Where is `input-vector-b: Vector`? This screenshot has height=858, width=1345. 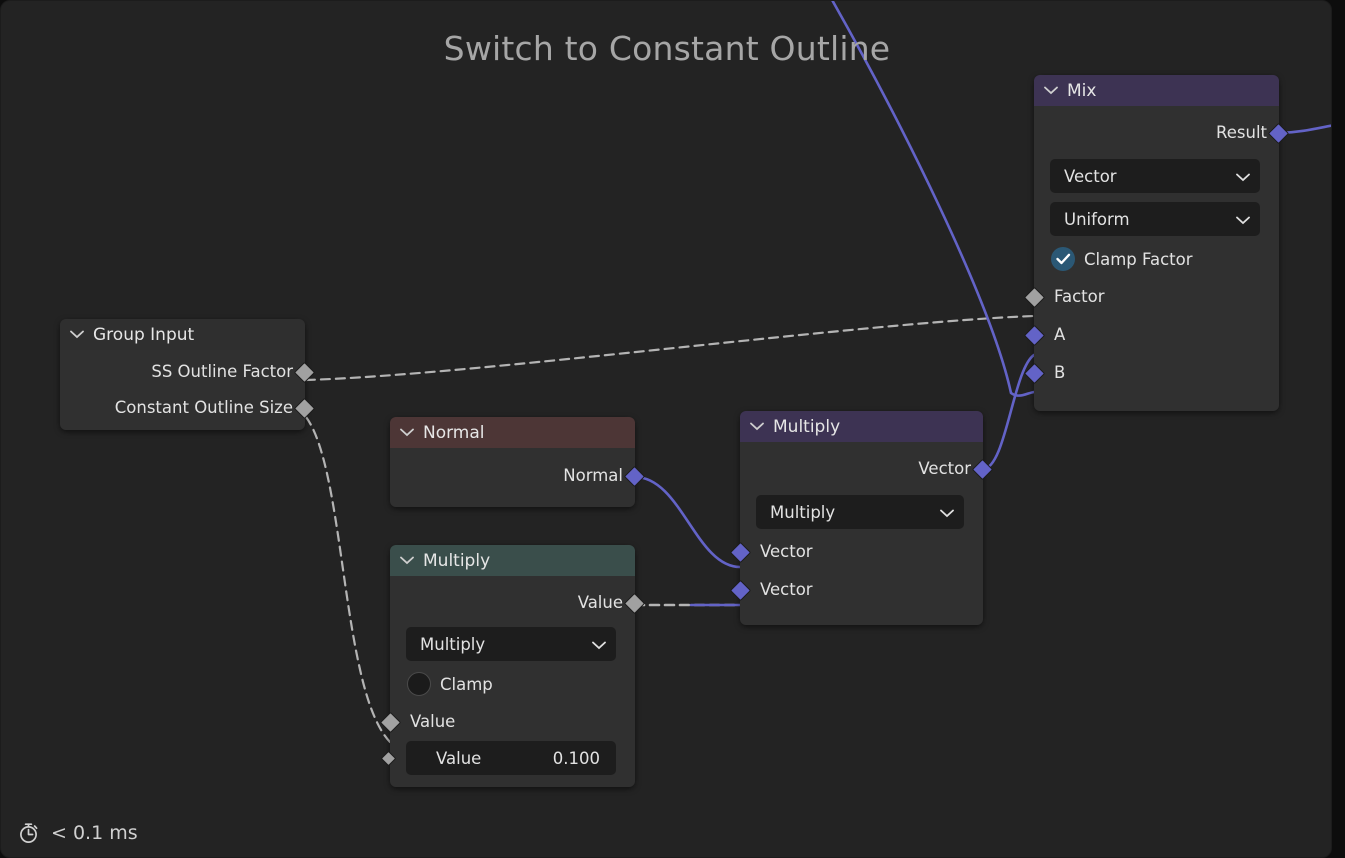 input-vector-b: Vector is located at coordinates (856, 589).